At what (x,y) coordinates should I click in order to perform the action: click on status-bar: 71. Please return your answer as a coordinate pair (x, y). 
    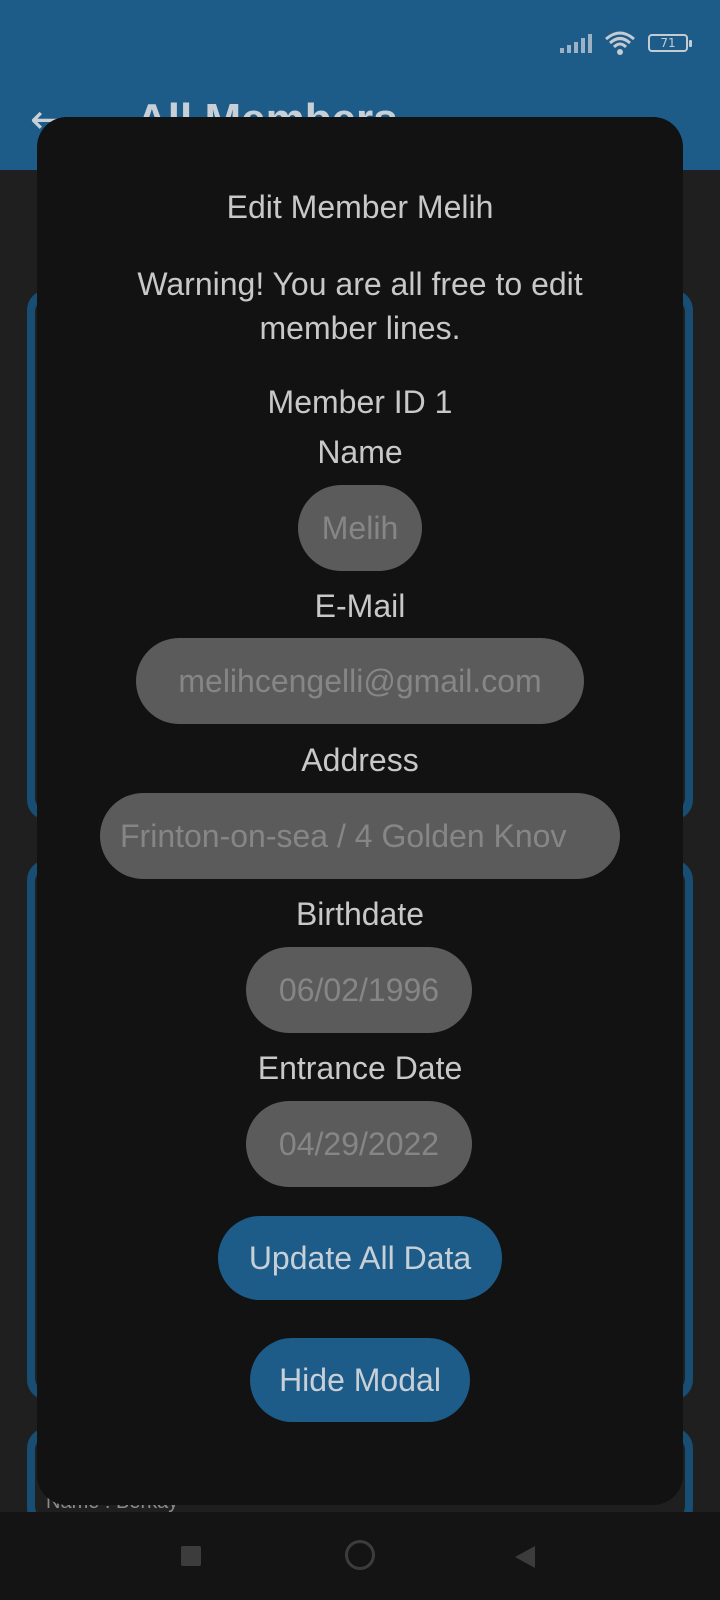
    Looking at the image, I should click on (360, 45).